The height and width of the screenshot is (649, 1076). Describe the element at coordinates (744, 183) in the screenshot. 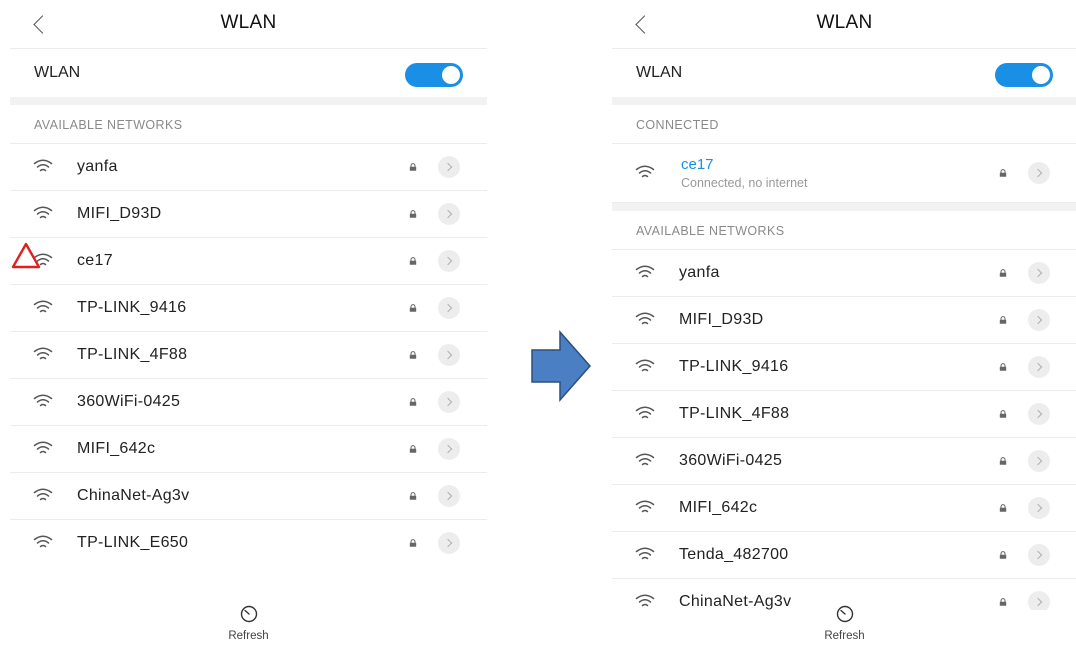

I see `connected-network-status: Connected, no internet` at that location.